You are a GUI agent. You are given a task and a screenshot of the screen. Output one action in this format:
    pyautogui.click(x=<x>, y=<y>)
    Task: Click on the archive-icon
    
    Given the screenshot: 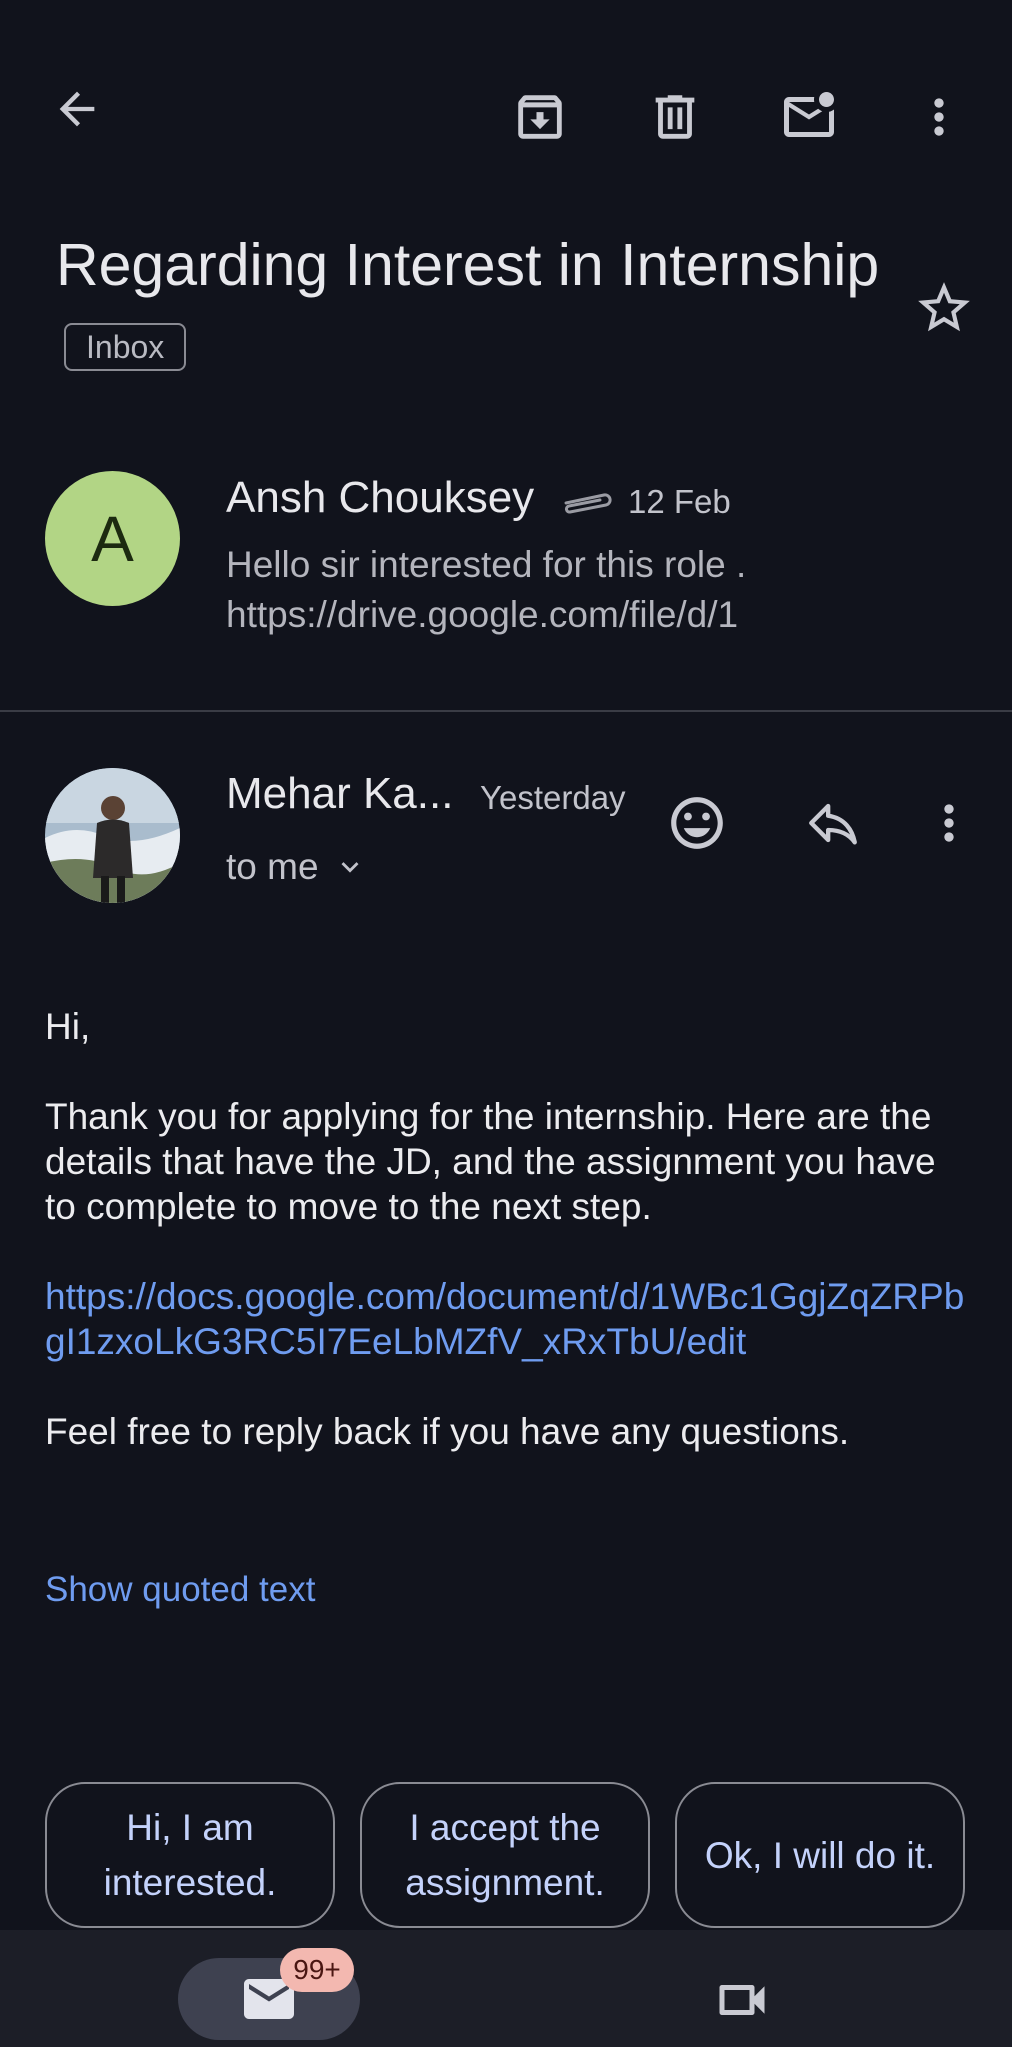 What is the action you would take?
    pyautogui.click(x=540, y=117)
    